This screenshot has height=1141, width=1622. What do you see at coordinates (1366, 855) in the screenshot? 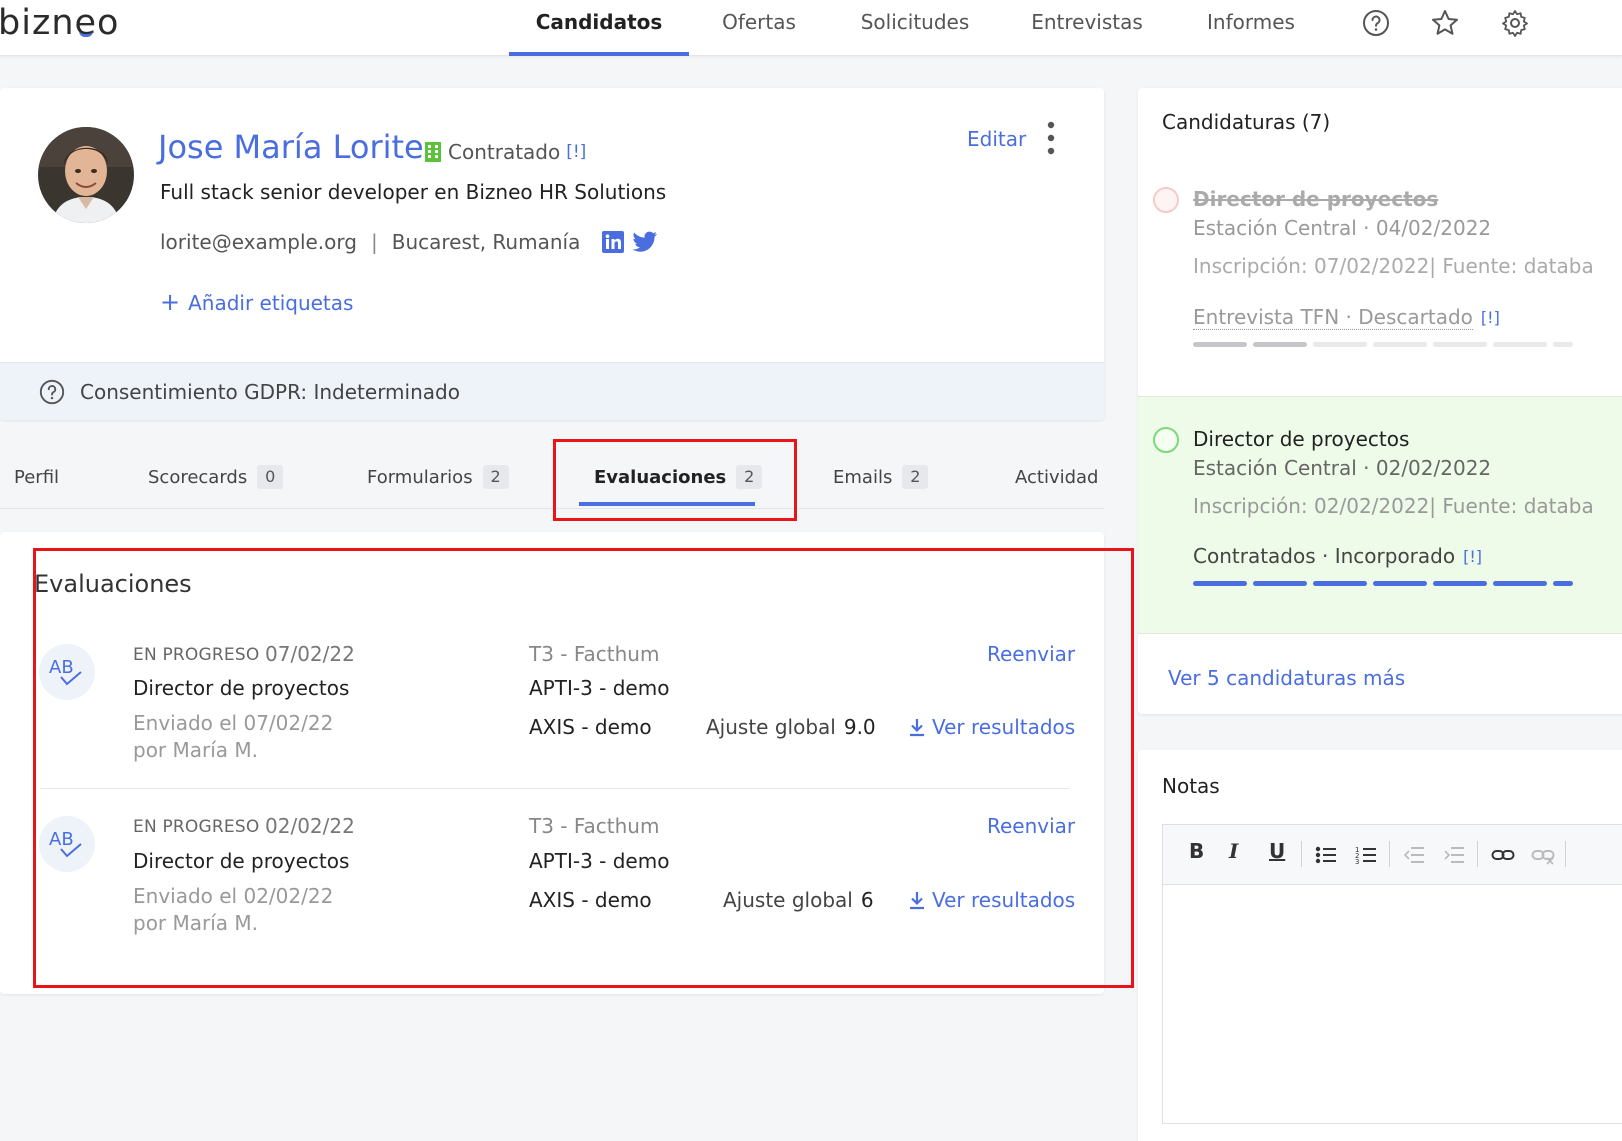
I see `numbered-list-icon: 1 2 3` at bounding box center [1366, 855].